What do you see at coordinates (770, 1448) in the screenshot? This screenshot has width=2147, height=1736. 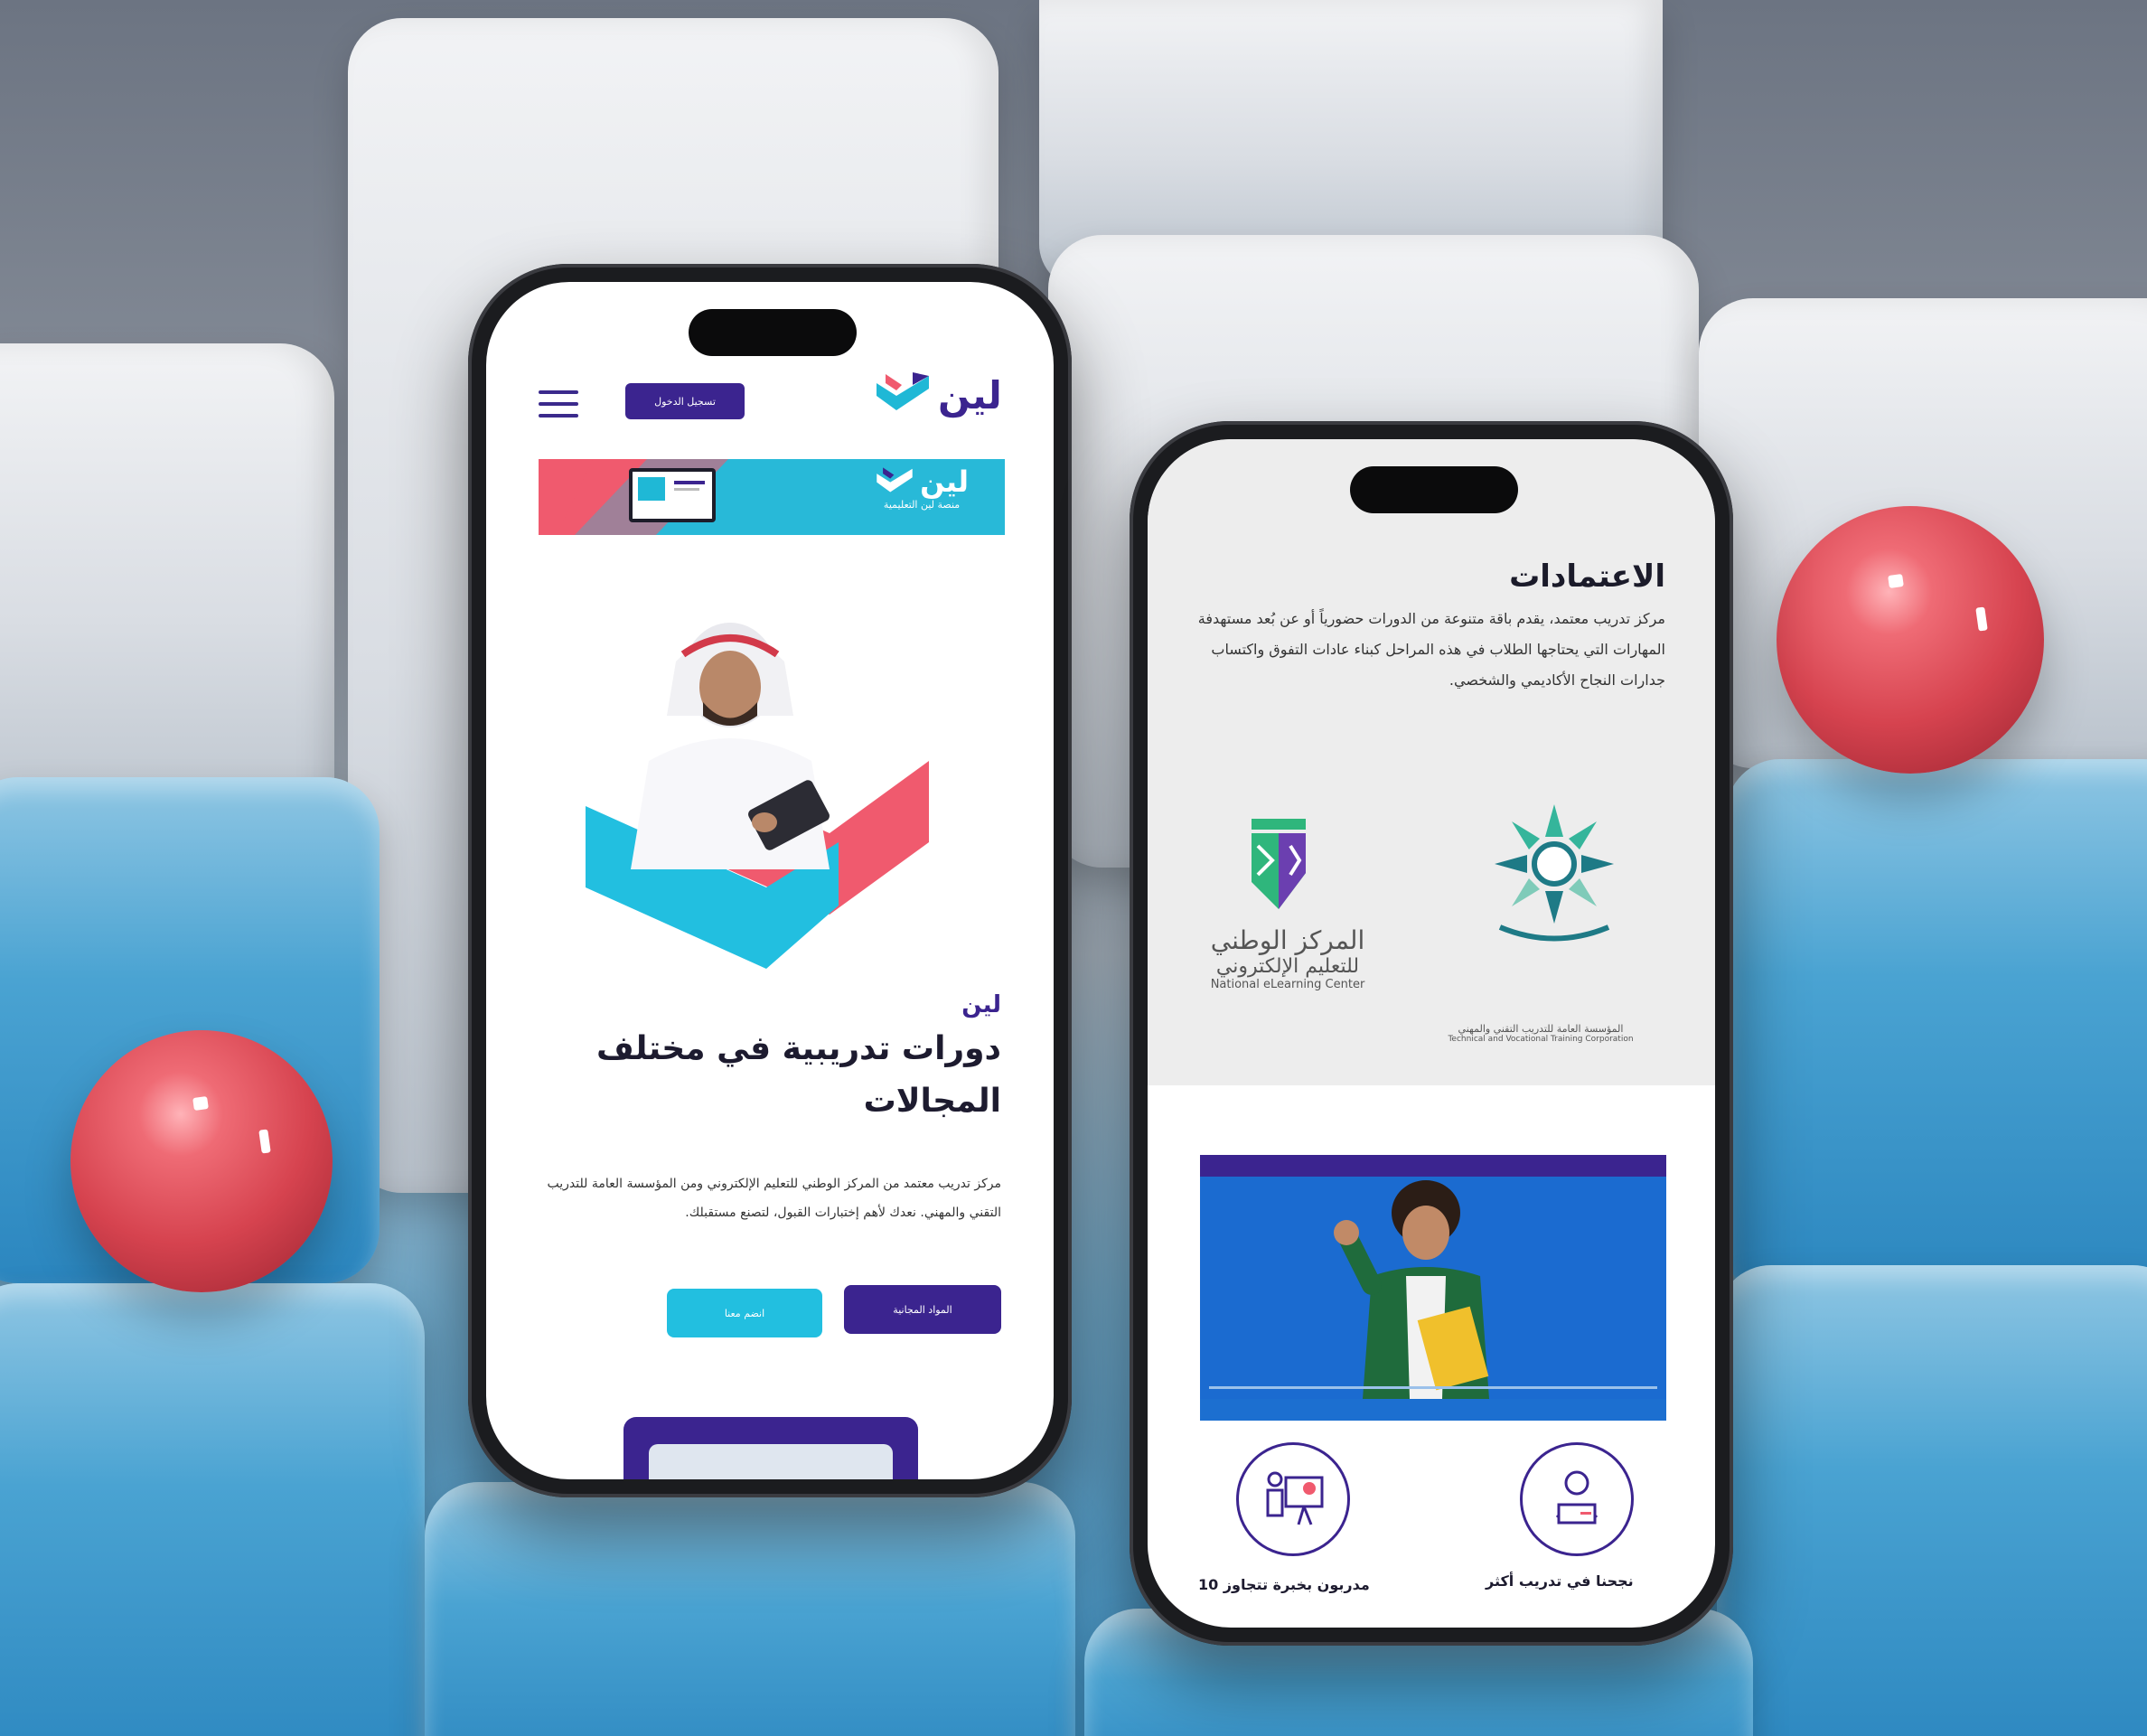 I see `next-section-card` at bounding box center [770, 1448].